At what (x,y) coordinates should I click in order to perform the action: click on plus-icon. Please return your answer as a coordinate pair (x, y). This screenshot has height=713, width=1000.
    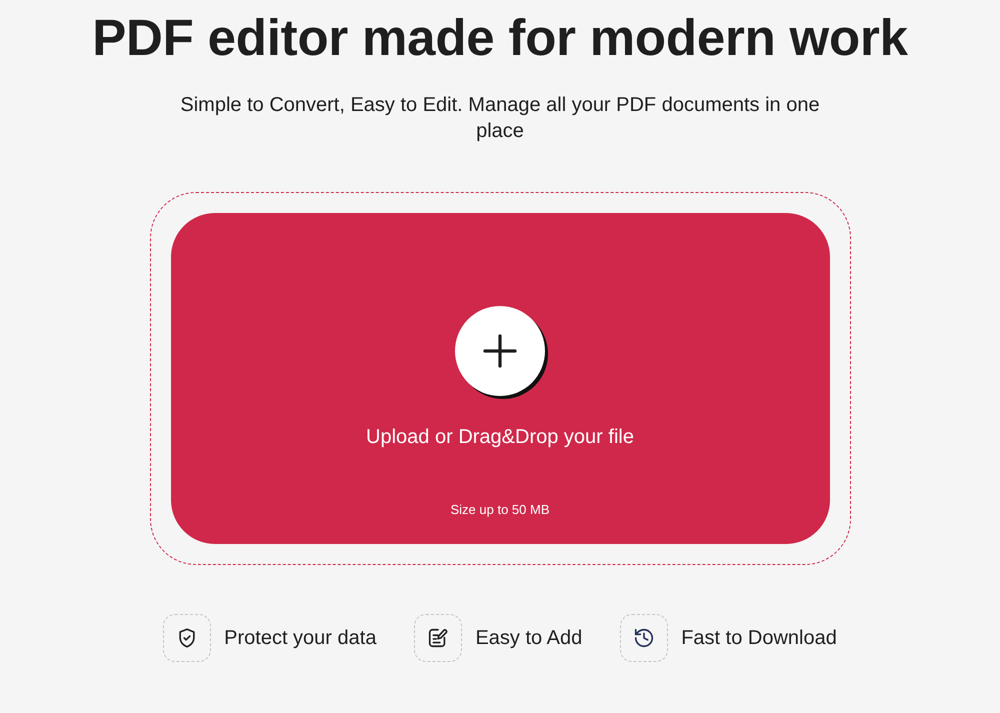
    Looking at the image, I should click on (500, 351).